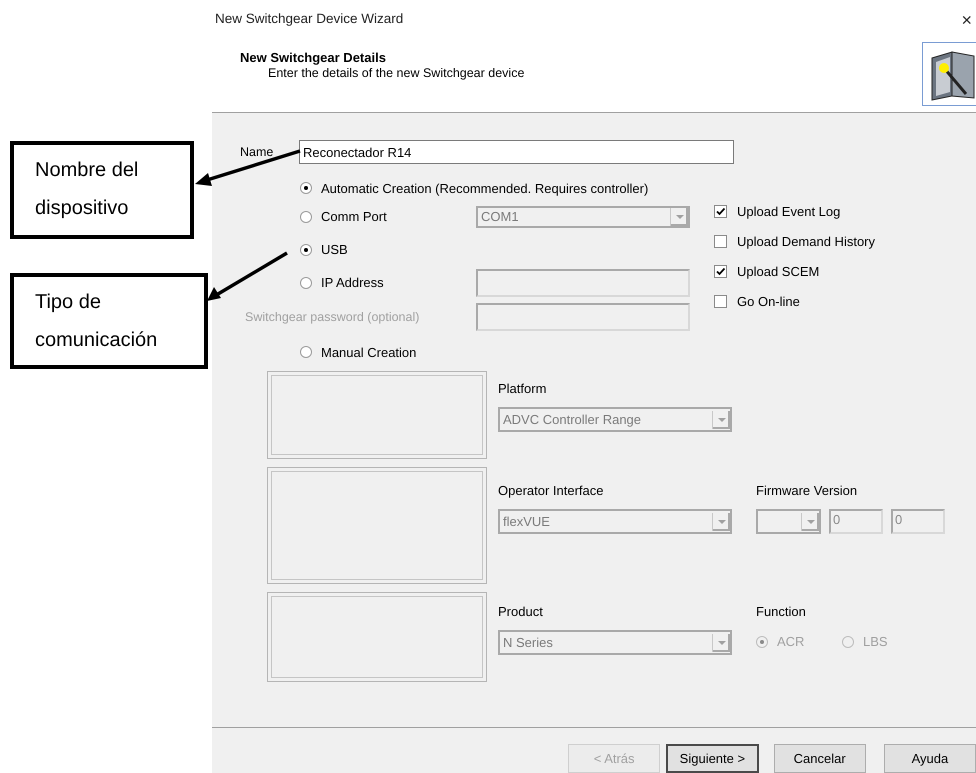  What do you see at coordinates (788, 521) in the screenshot?
I see `firmware-dropdown` at bounding box center [788, 521].